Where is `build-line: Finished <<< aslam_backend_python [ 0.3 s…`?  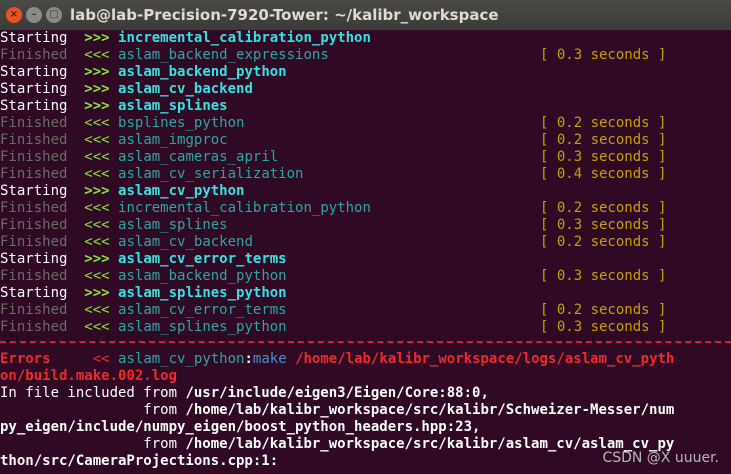 build-line: Finished <<< aslam_backend_python [ 0.3 s… is located at coordinates (333, 276).